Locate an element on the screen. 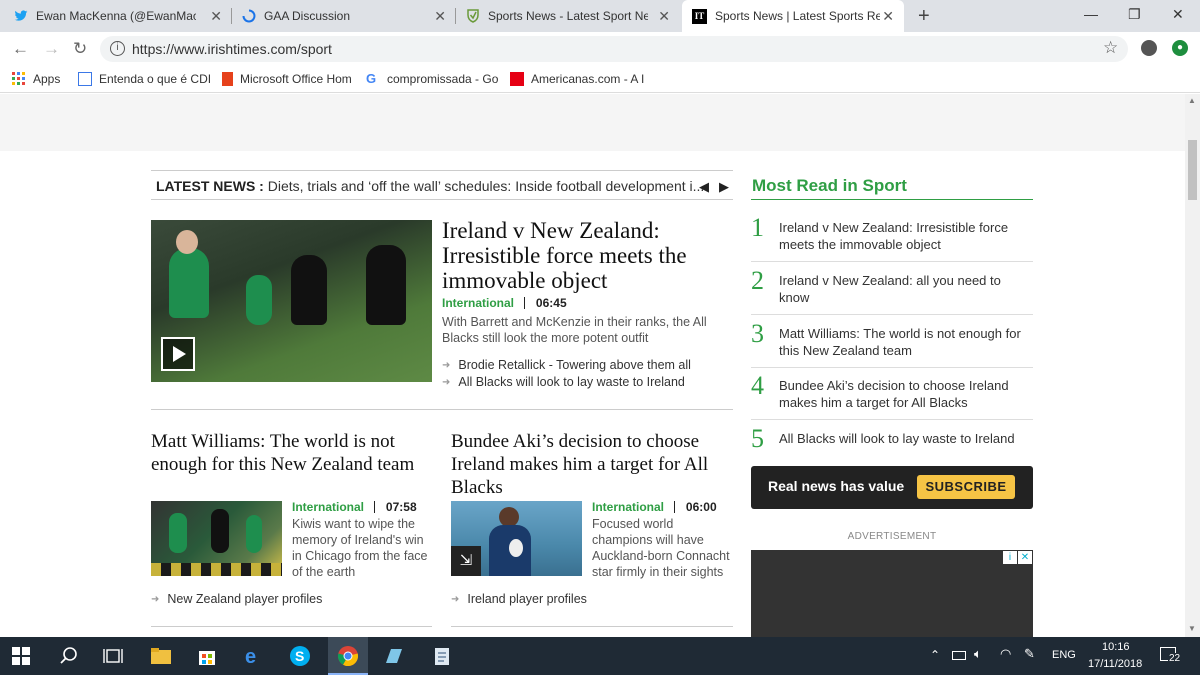 Image resolution: width=1200 pixels, height=675 pixels. url-text: https://www.irishtimes.com/sport is located at coordinates (232, 49).